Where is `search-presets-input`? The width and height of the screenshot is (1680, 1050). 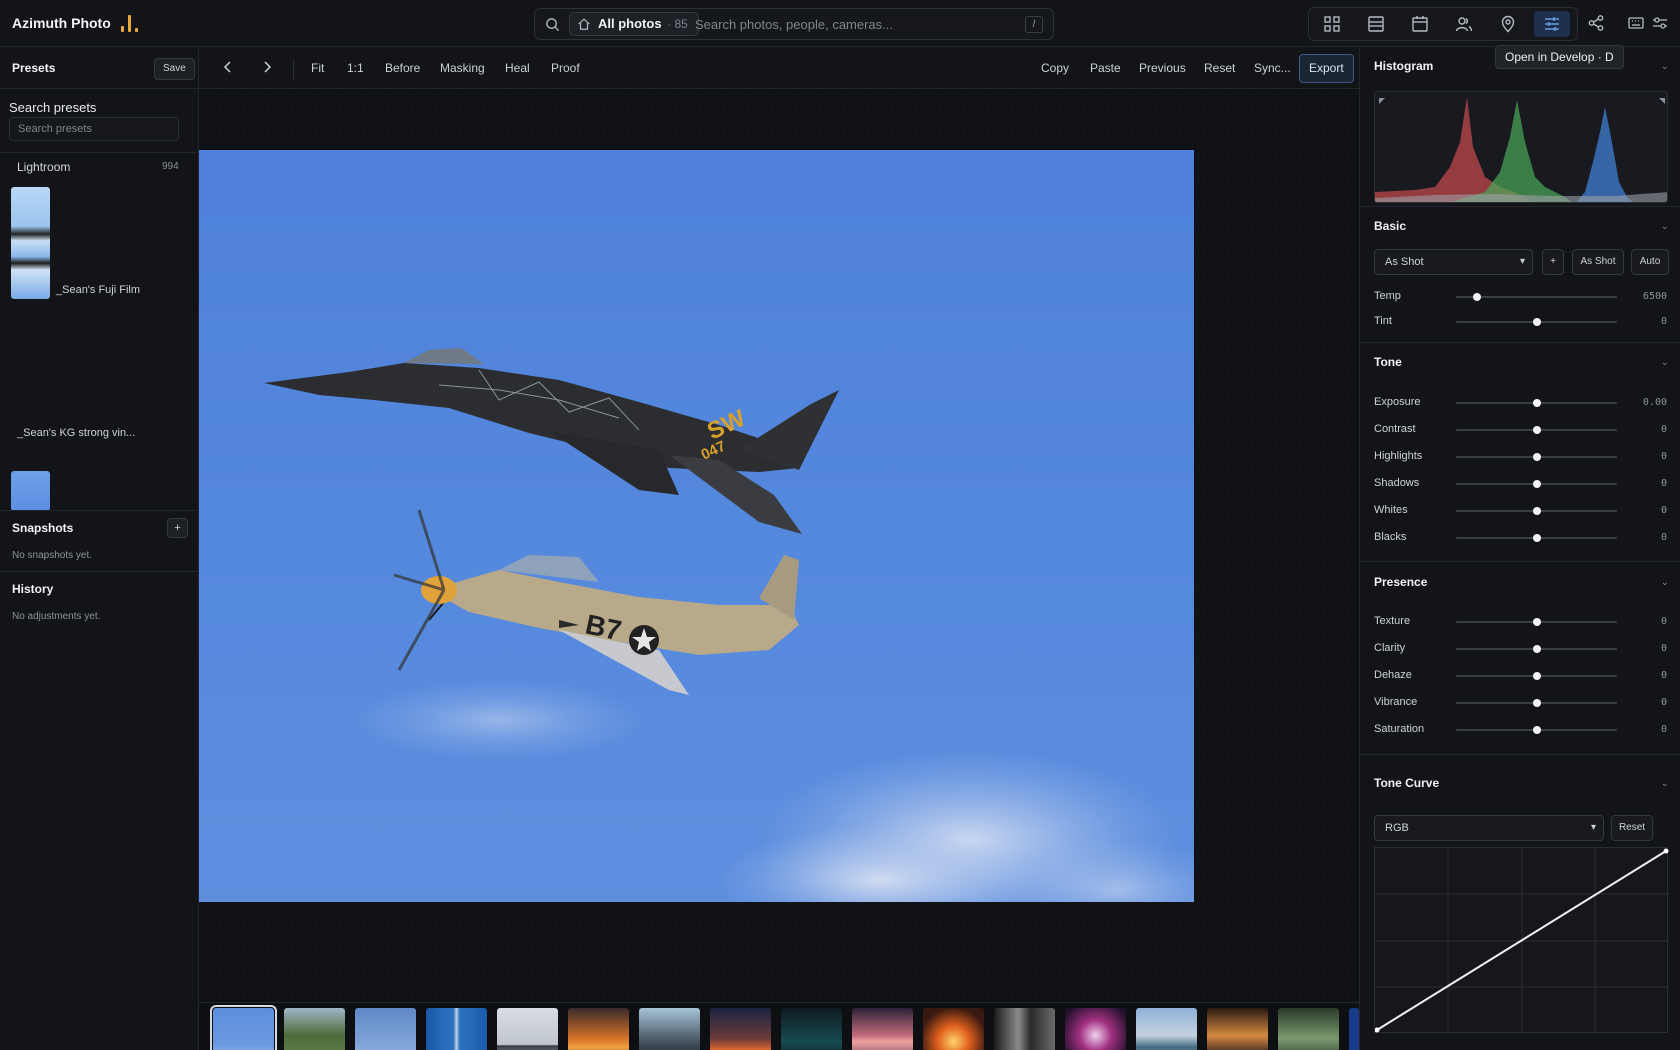 search-presets-input is located at coordinates (94, 129).